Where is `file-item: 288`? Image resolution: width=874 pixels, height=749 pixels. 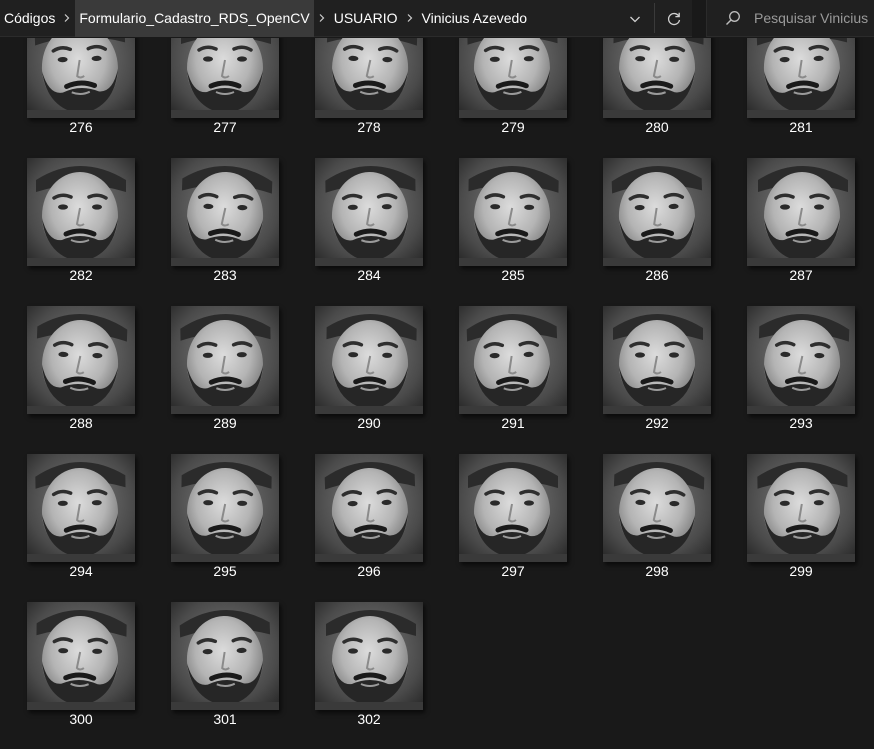 file-item: 288 is located at coordinates (81, 375).